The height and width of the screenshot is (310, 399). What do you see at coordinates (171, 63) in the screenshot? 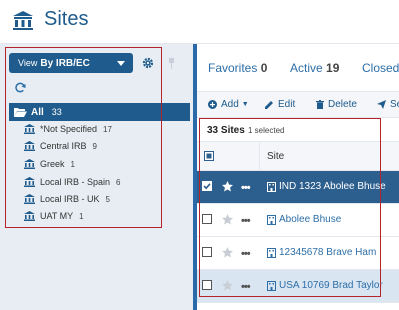
I see `pin-icon` at bounding box center [171, 63].